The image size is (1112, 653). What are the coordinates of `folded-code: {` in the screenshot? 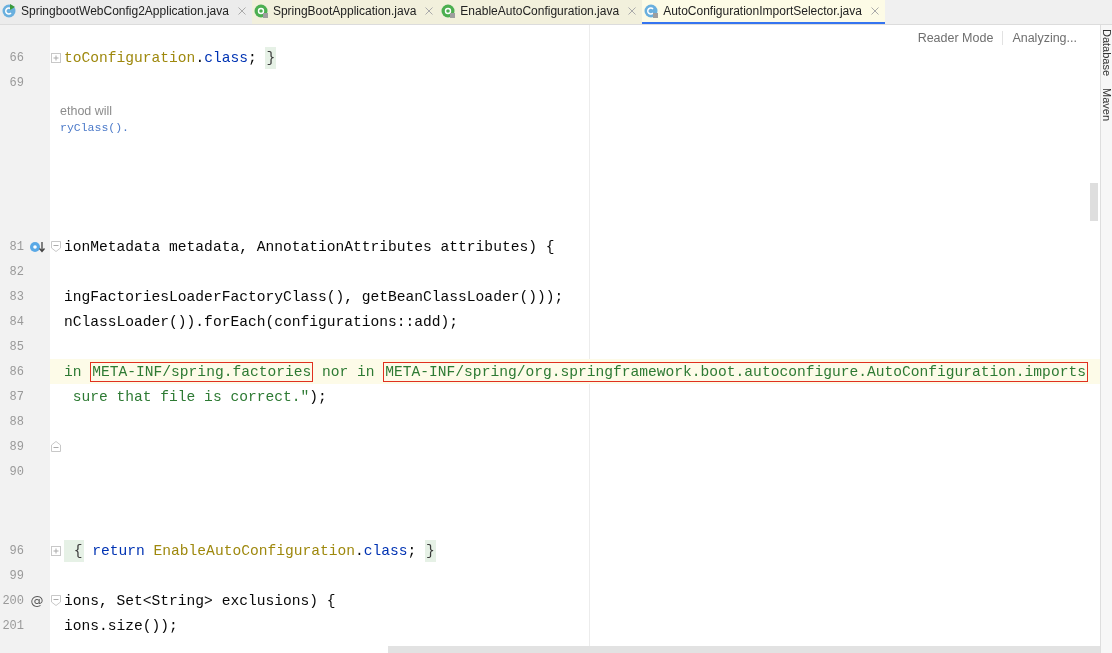 It's located at (74, 550).